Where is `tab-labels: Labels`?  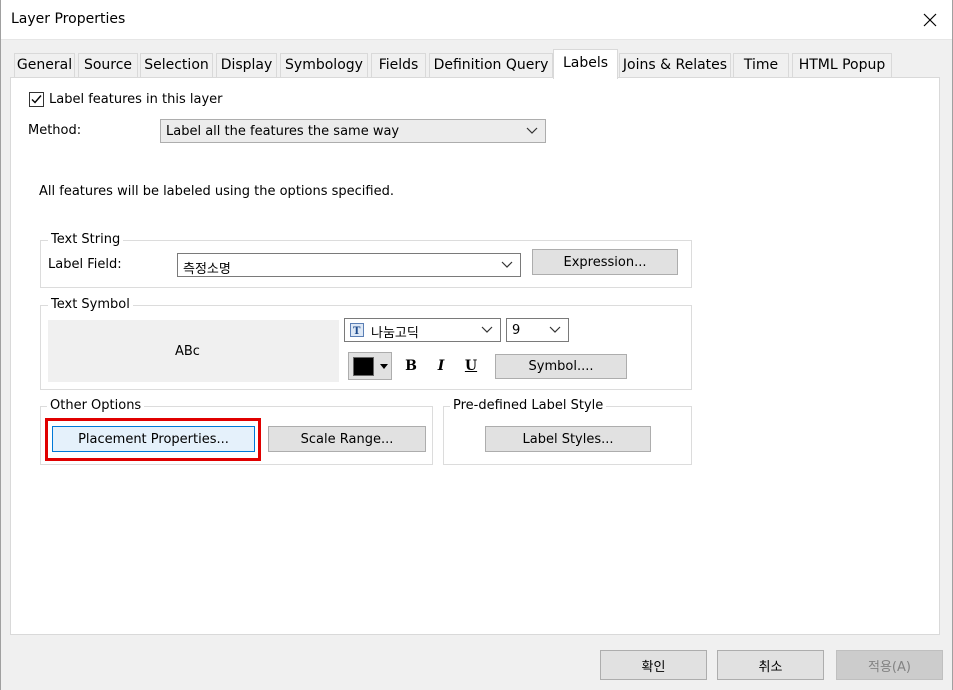
tab-labels: Labels is located at coordinates (585, 64).